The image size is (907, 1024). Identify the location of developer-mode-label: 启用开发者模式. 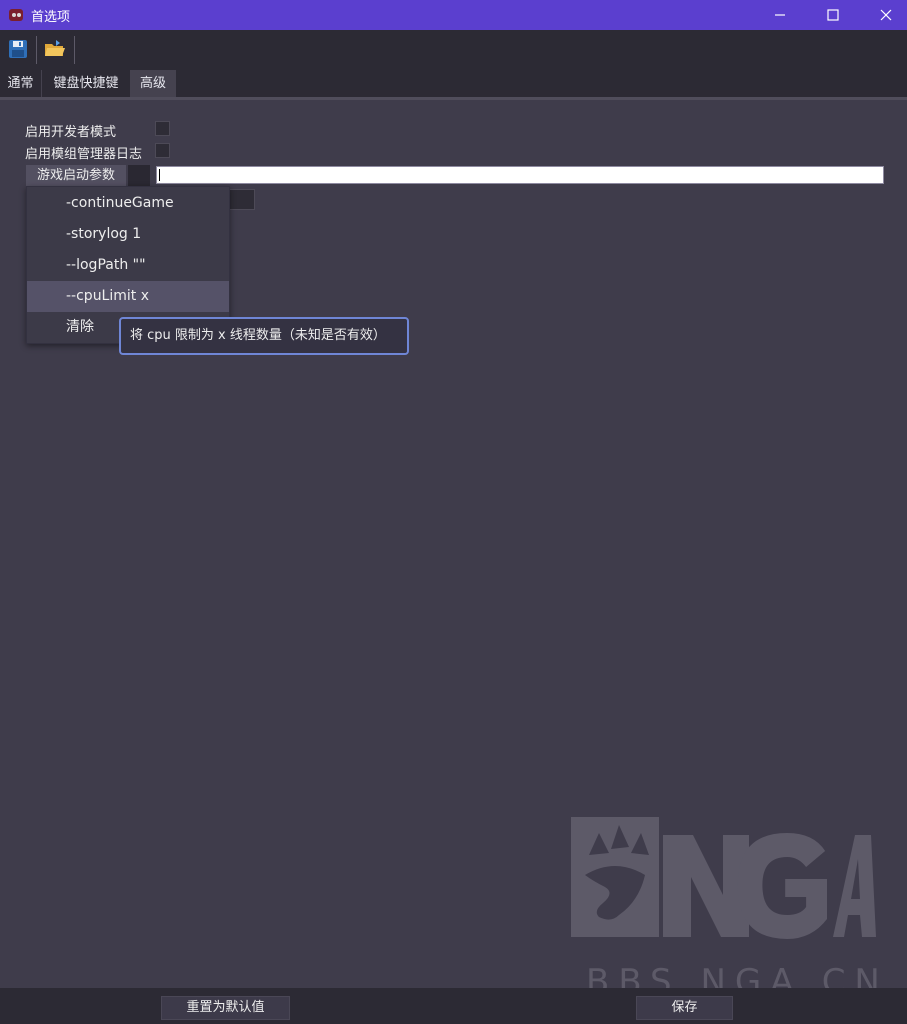
(71, 132).